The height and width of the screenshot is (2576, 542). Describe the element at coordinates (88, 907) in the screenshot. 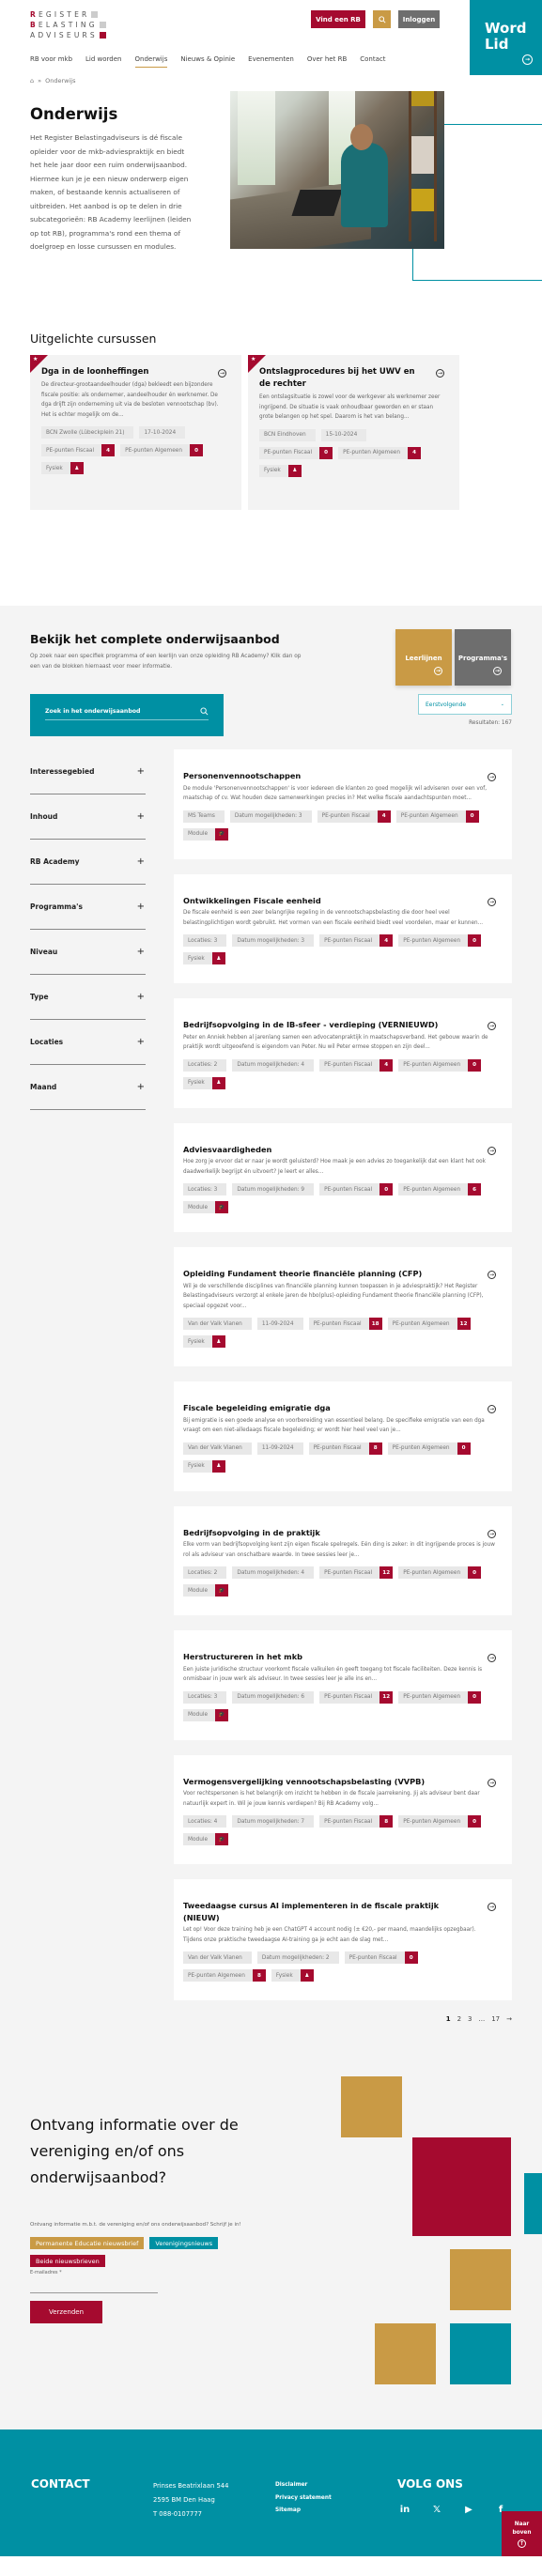

I see `filter-programma-s: Programma's +` at that location.